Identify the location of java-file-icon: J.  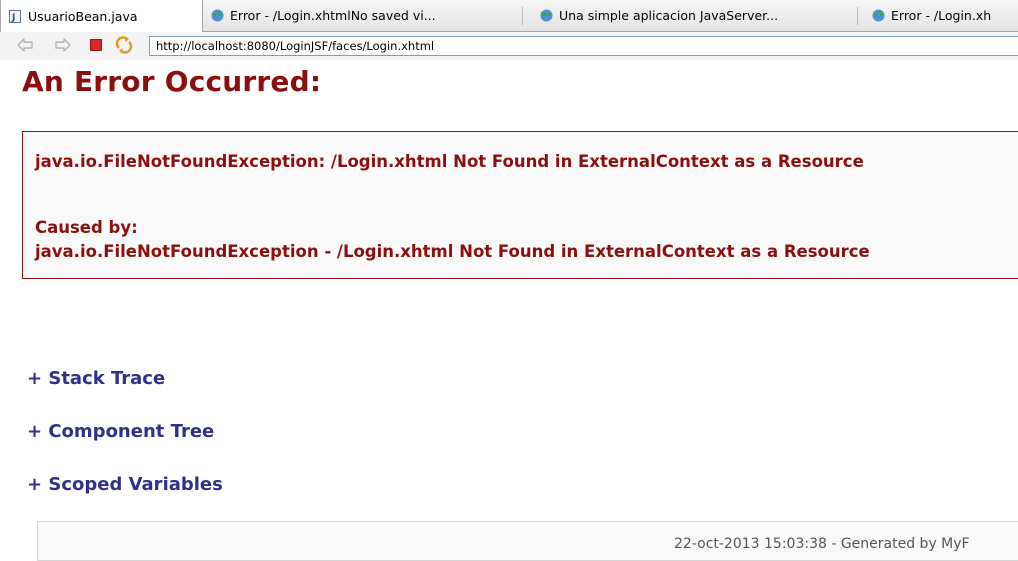
(15, 16).